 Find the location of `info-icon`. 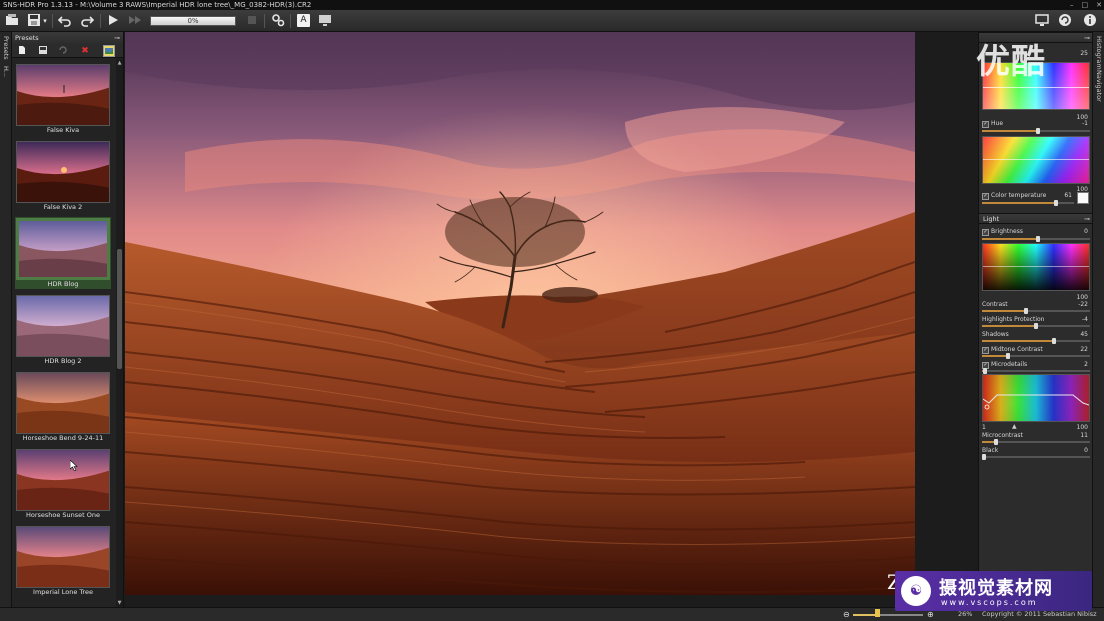

info-icon is located at coordinates (1090, 21).